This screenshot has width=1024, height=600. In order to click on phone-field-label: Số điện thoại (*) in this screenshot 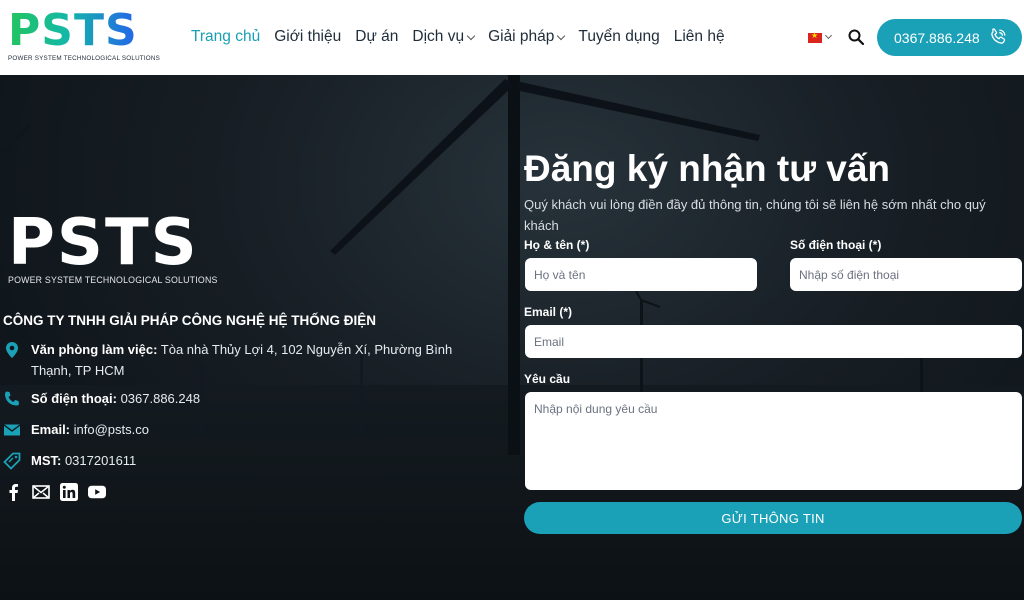, I will do `click(836, 245)`.